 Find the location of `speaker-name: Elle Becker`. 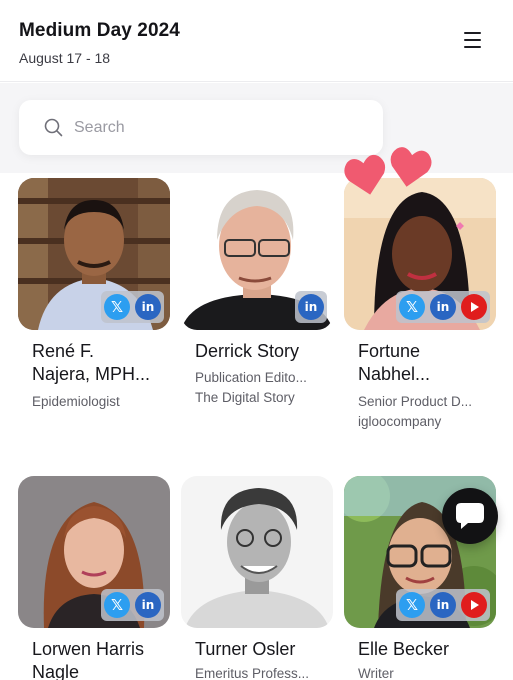

speaker-name: Elle Becker is located at coordinates (424, 649).